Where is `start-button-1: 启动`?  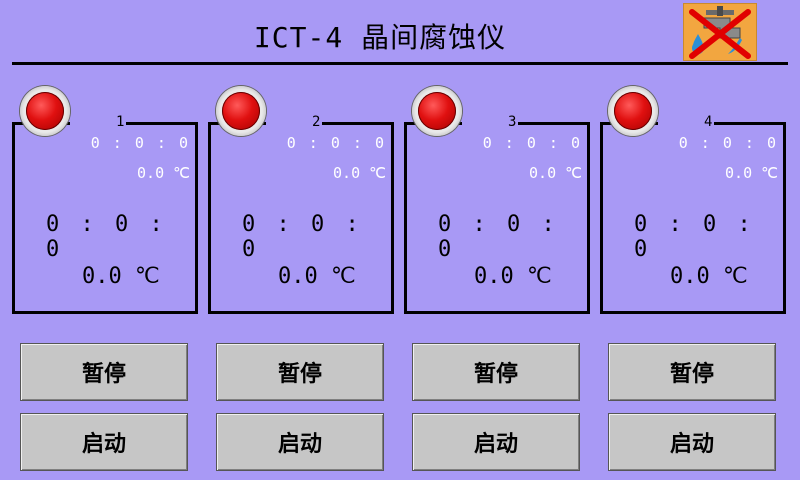 start-button-1: 启动 is located at coordinates (104, 442).